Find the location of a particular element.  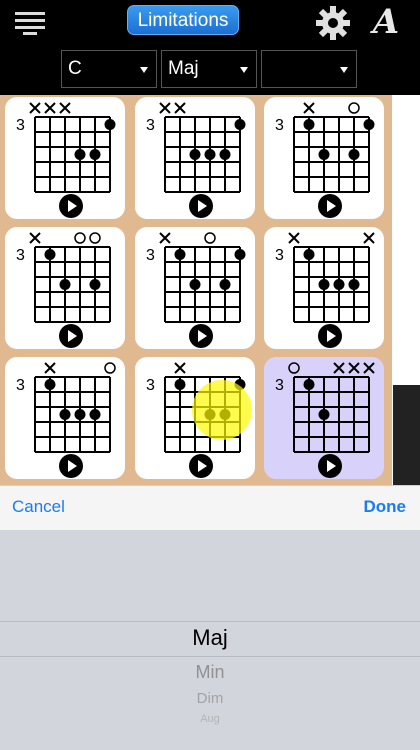

top-bar: Limitations A is located at coordinates (210, 22).